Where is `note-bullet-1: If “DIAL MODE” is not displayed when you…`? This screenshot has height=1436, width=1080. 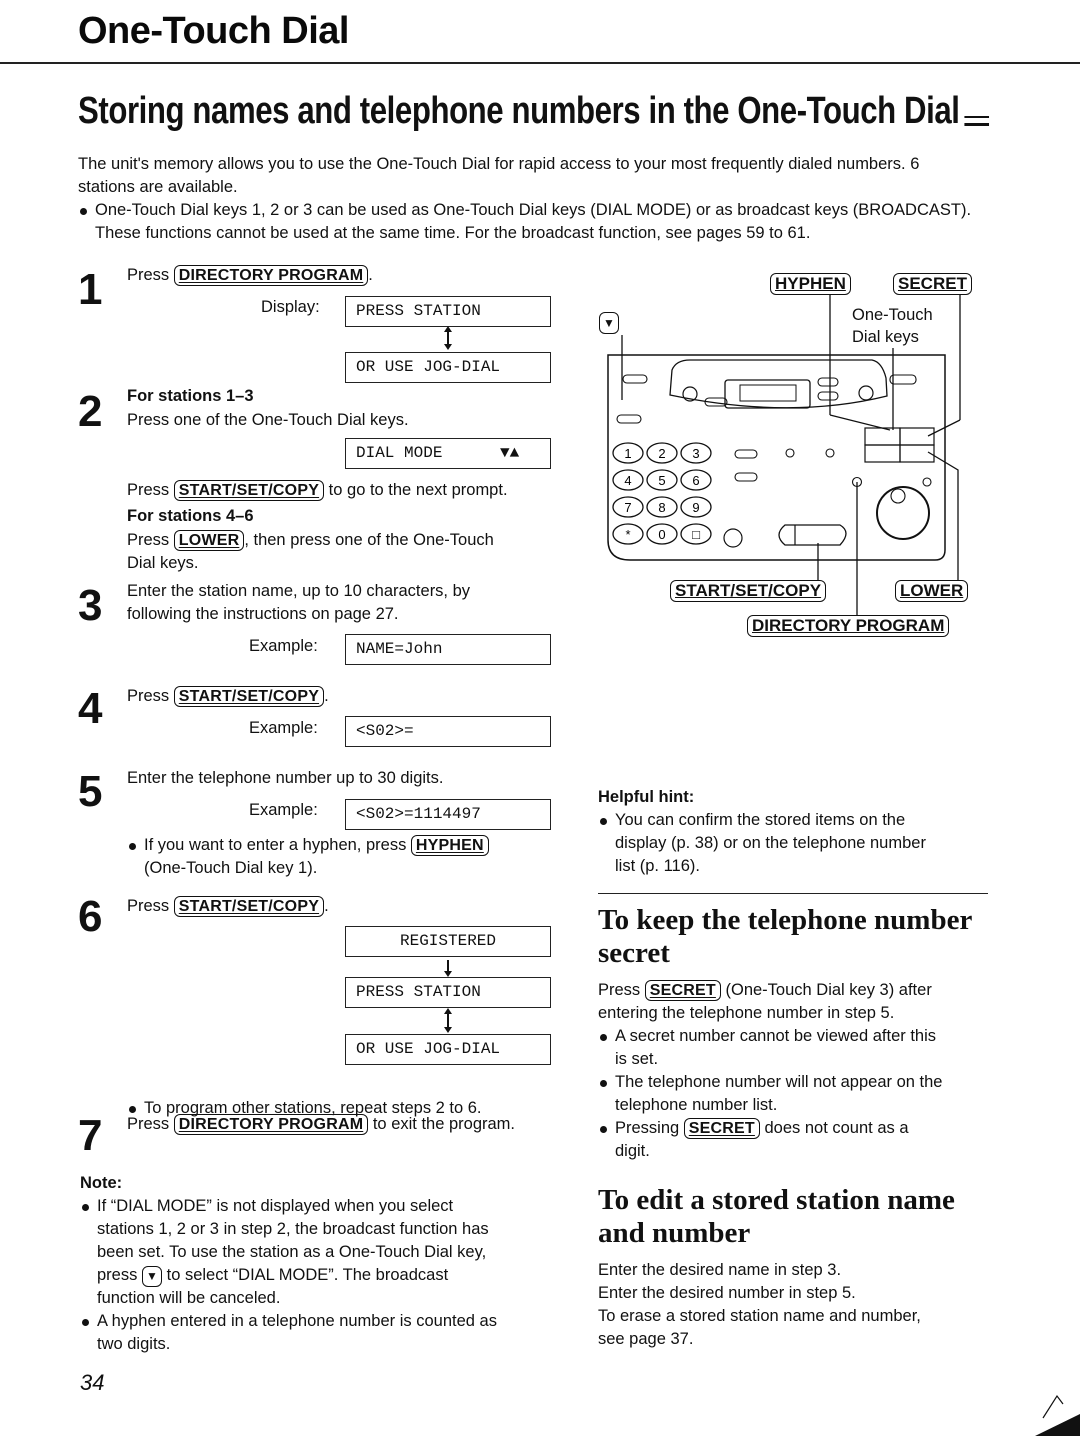
note-bullet-1: If “DIAL MODE” is not displayed when you… is located at coordinates (330, 1252).